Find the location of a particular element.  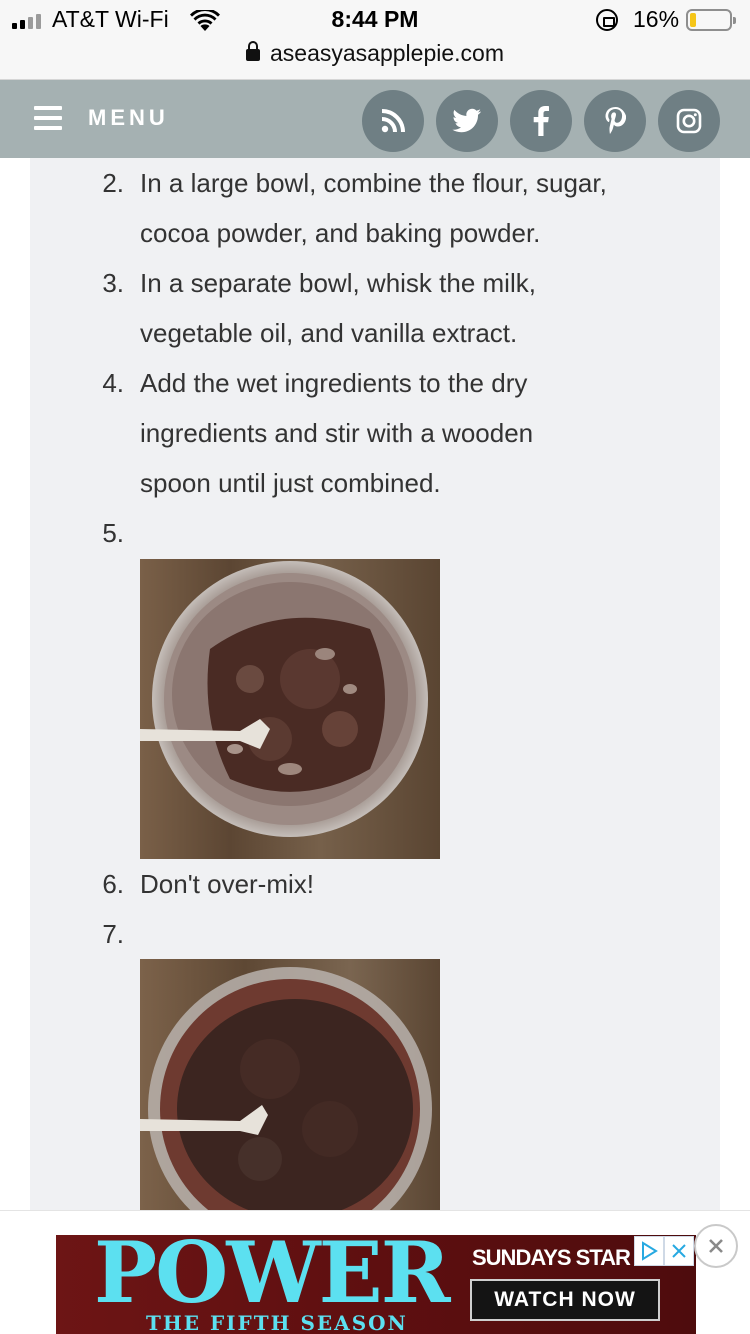

adchoices-icon is located at coordinates (649, 1251).